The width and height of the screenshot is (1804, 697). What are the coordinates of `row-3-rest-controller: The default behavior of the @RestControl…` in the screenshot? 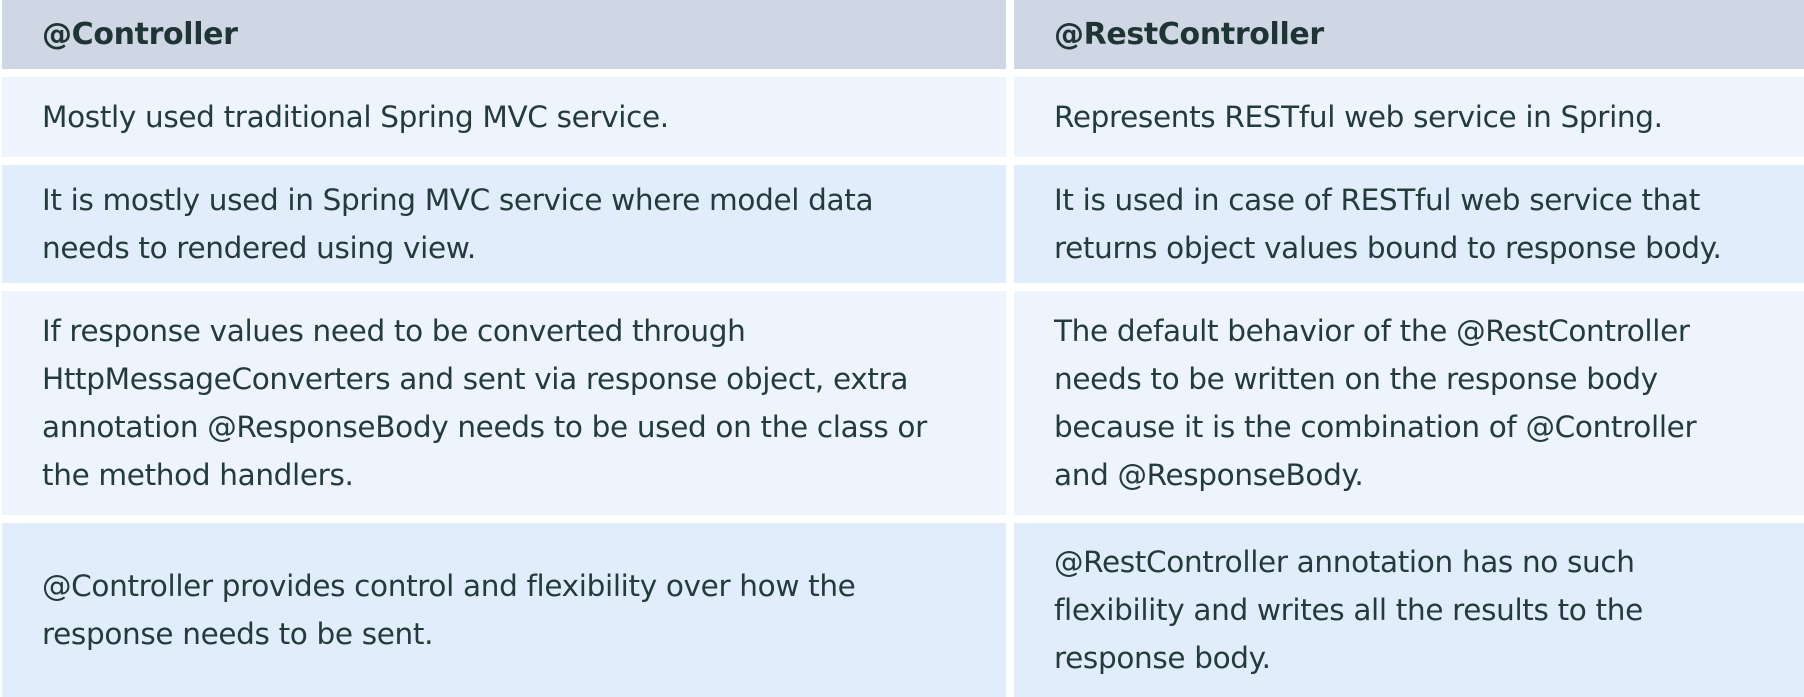 It's located at (1409, 403).